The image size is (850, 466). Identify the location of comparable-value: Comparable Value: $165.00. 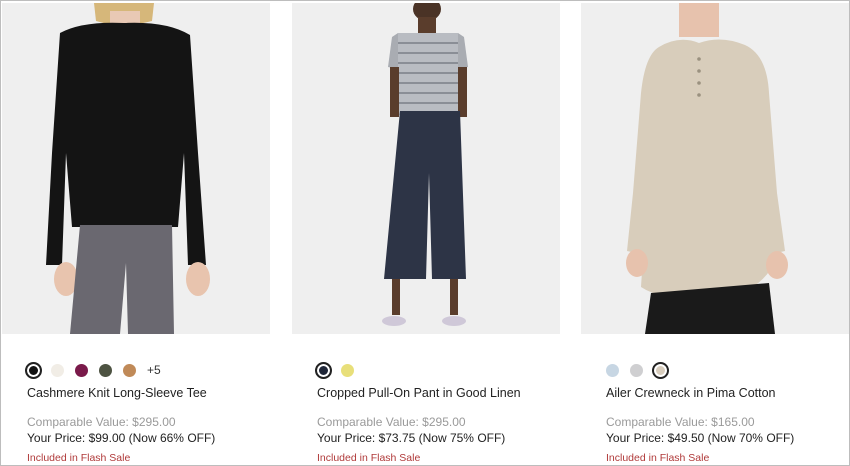
(680, 422).